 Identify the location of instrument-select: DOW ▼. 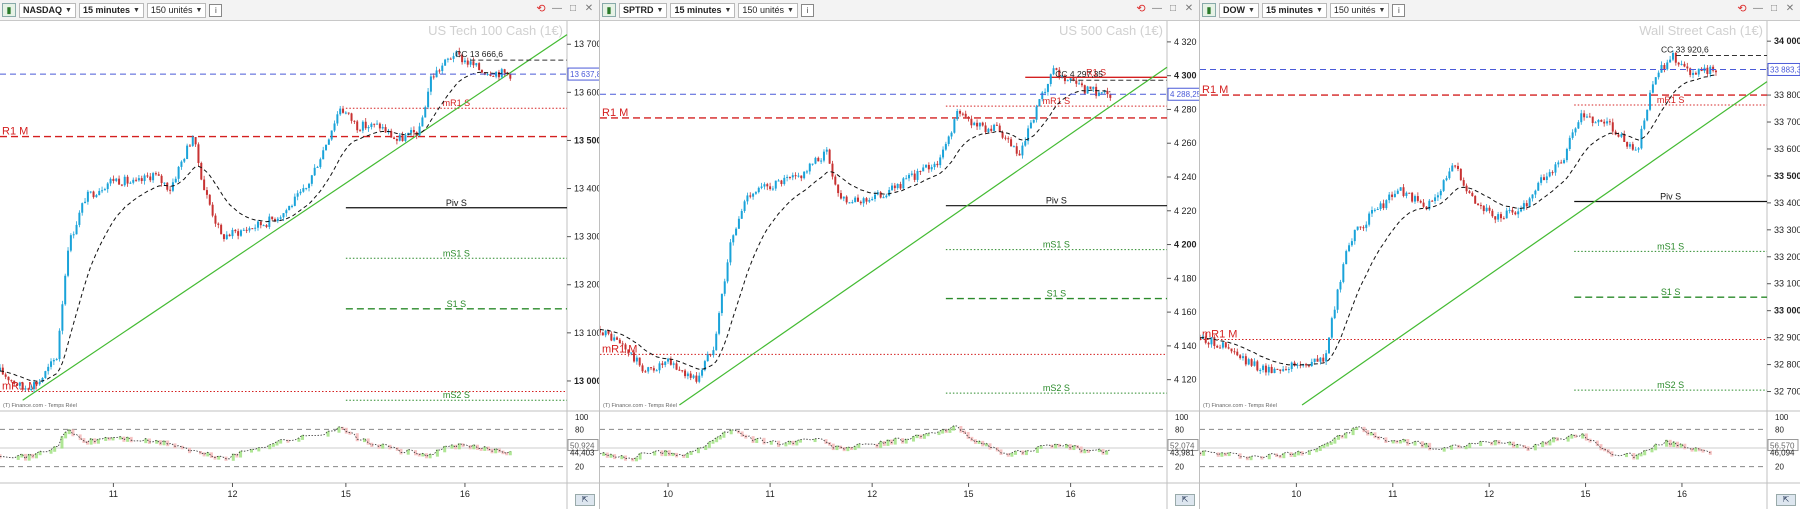
(1239, 10).